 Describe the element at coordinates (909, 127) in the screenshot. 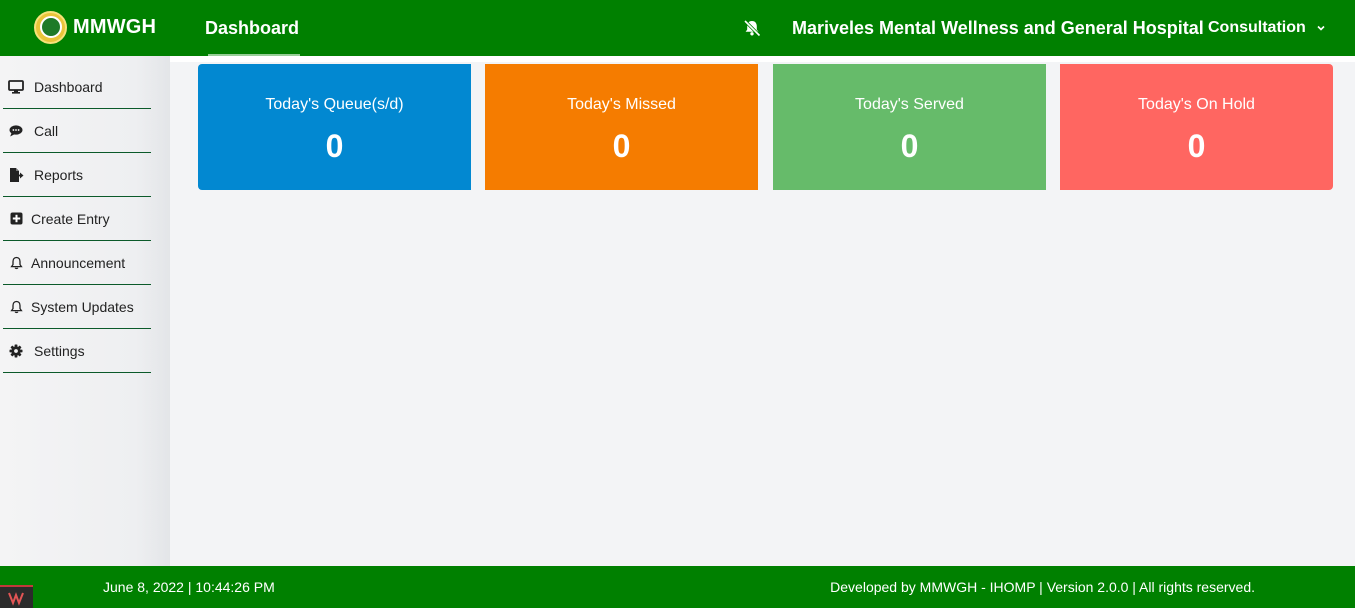

I see `card-todays-served: Today's Served 0` at that location.